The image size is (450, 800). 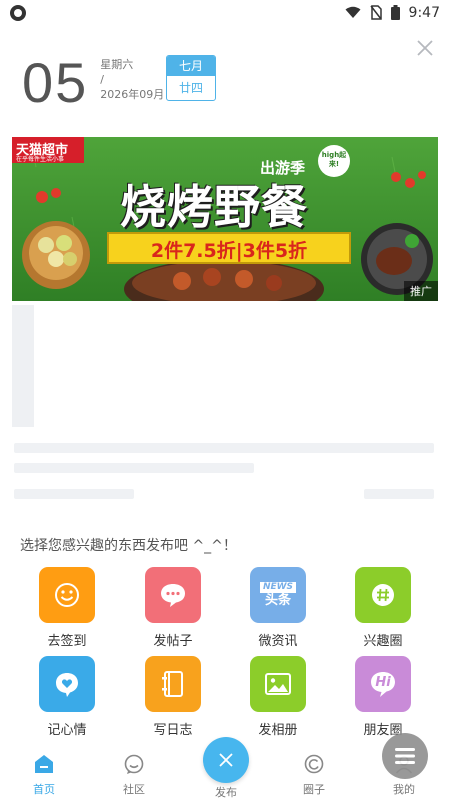 What do you see at coordinates (134, 775) in the screenshot?
I see `tab-community: 社区` at bounding box center [134, 775].